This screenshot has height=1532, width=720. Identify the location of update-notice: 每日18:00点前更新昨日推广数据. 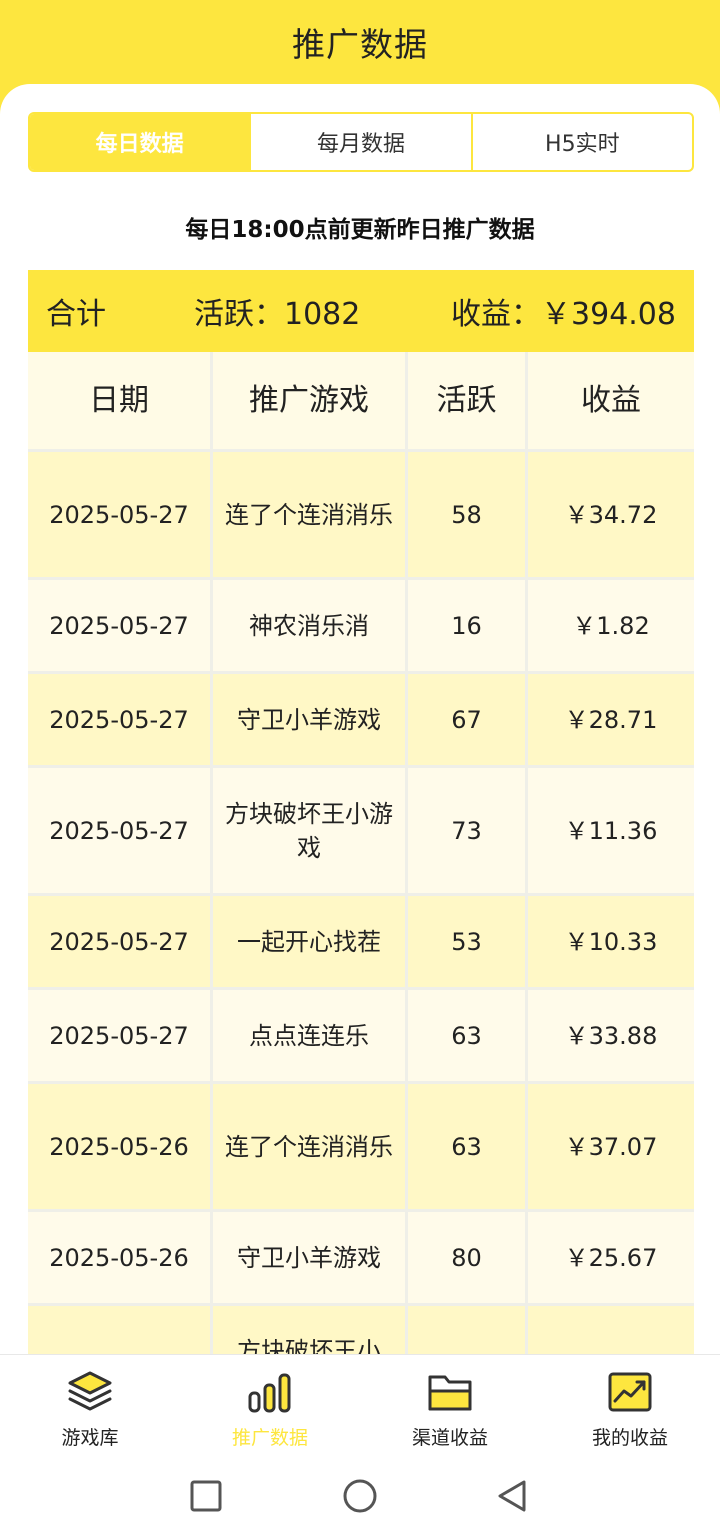
(360, 230).